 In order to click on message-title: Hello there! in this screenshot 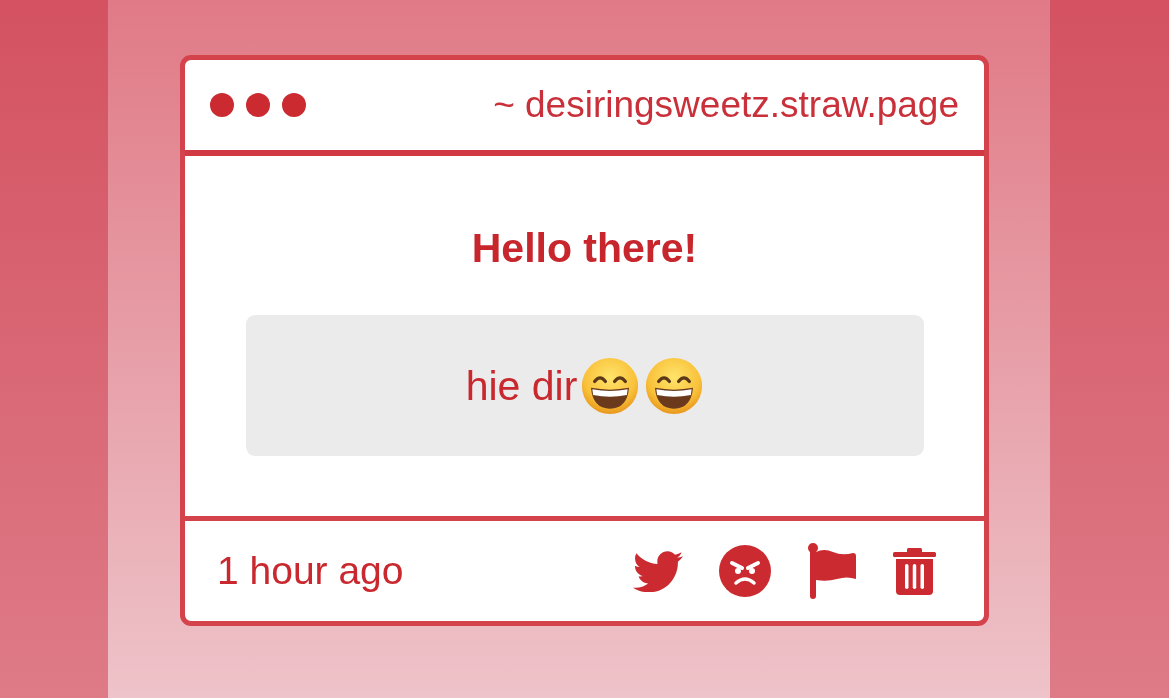, I will do `click(584, 248)`.